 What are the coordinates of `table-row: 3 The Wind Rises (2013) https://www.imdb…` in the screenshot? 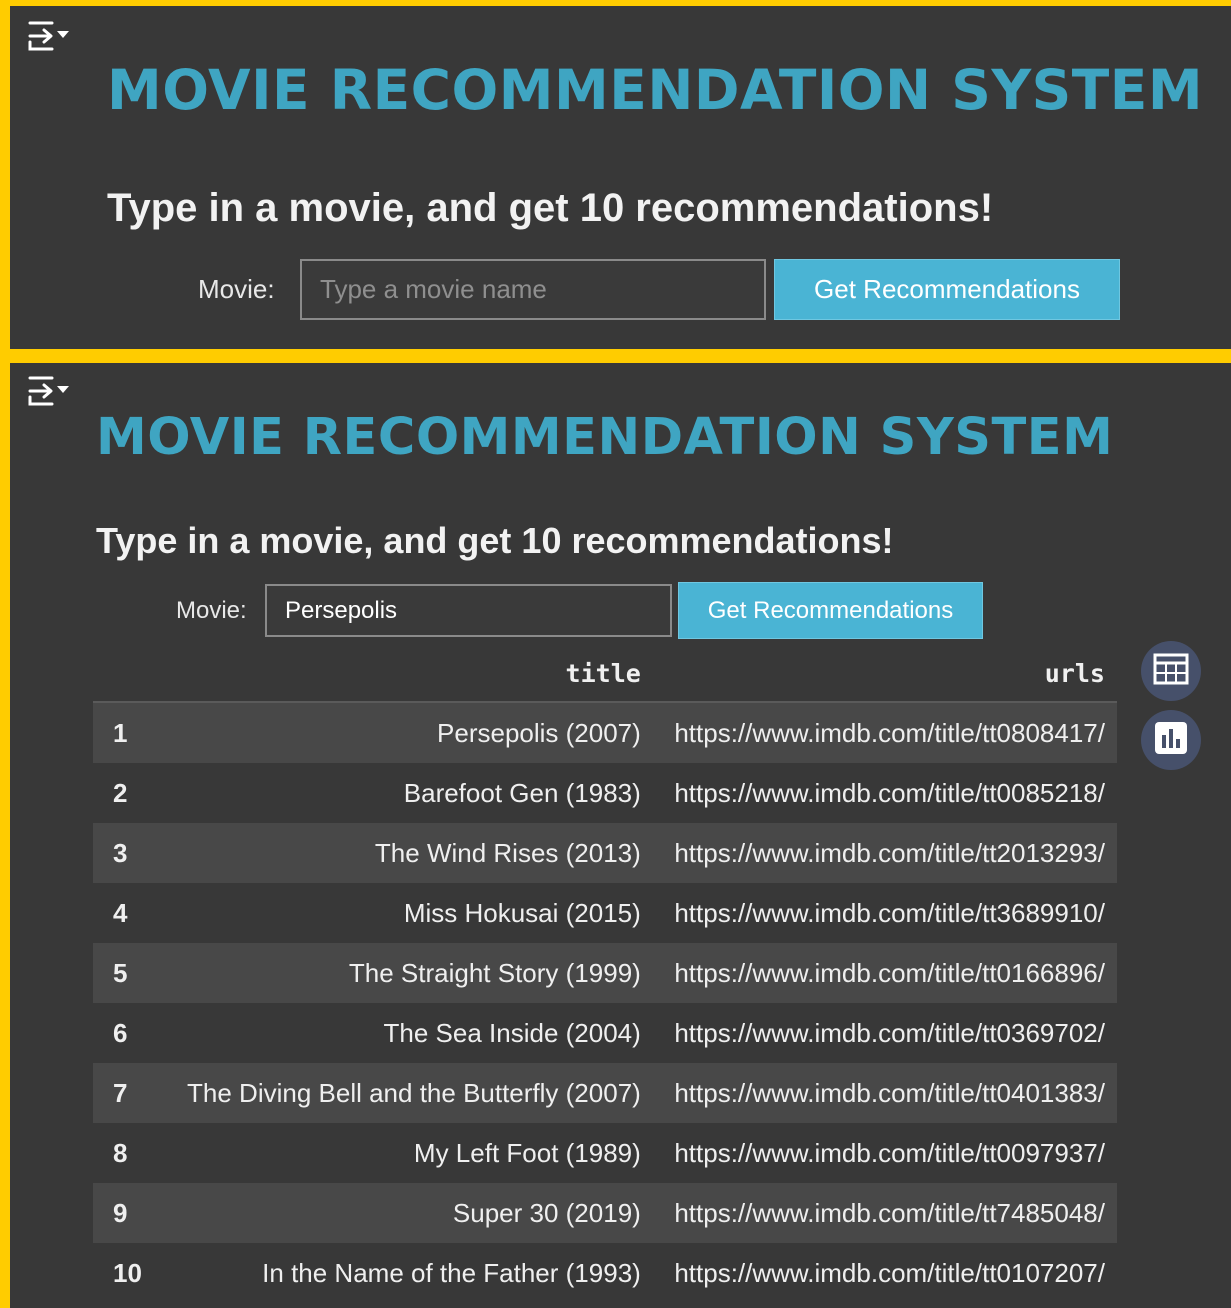 It's located at (605, 853).